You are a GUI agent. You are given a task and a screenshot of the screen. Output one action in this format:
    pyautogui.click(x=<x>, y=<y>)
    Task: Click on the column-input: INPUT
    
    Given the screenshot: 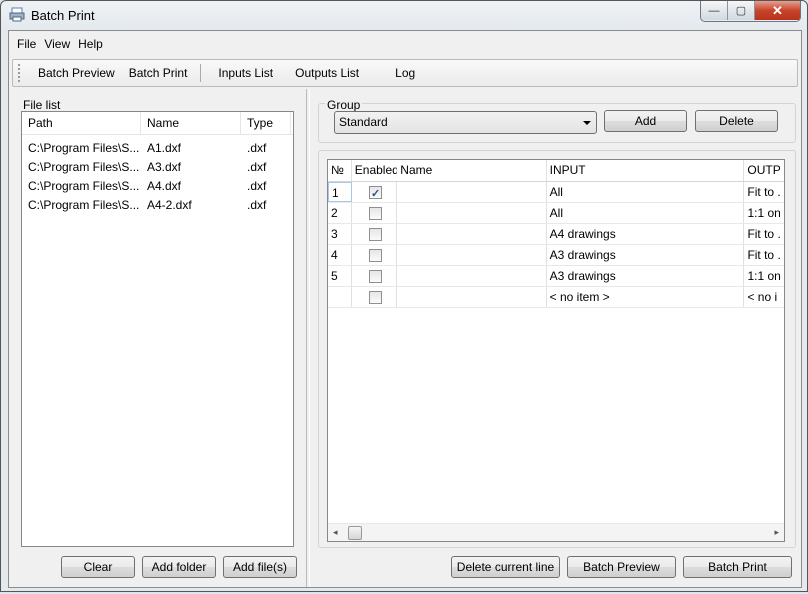 What is the action you would take?
    pyautogui.click(x=646, y=170)
    